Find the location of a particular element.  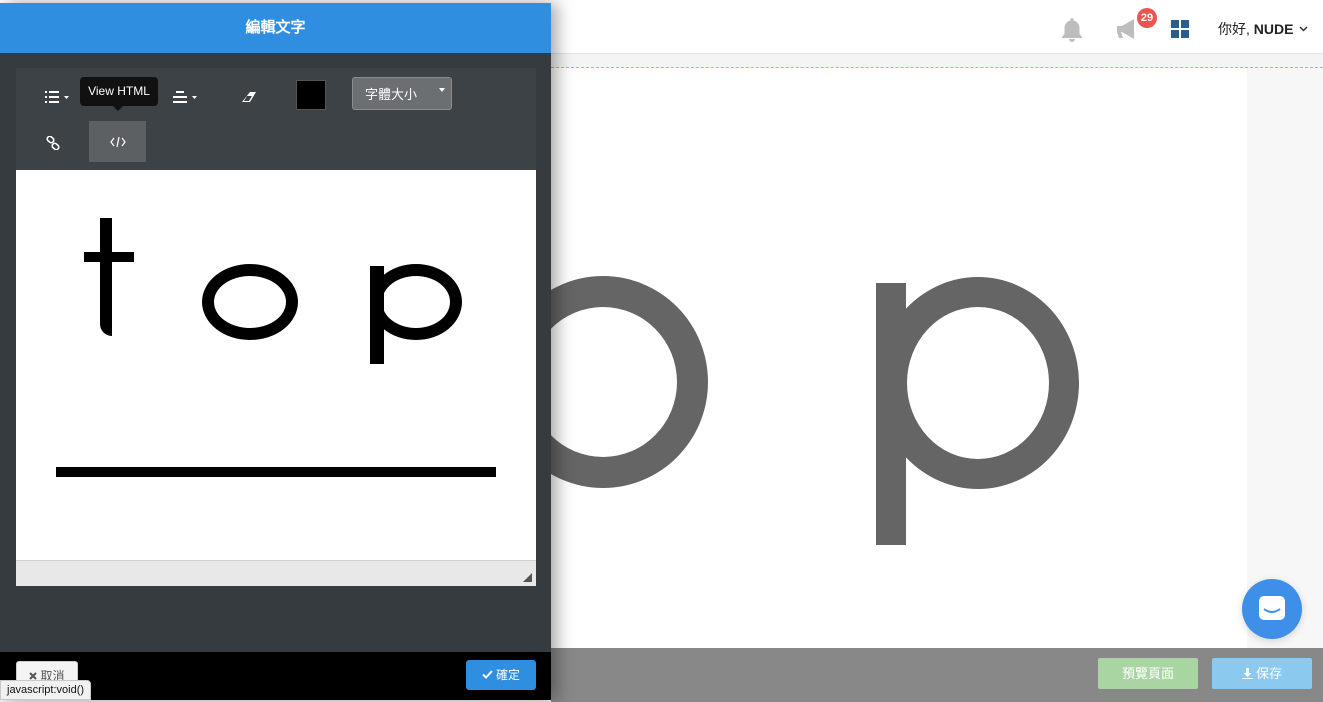

user-name: NUDE is located at coordinates (1273, 29).